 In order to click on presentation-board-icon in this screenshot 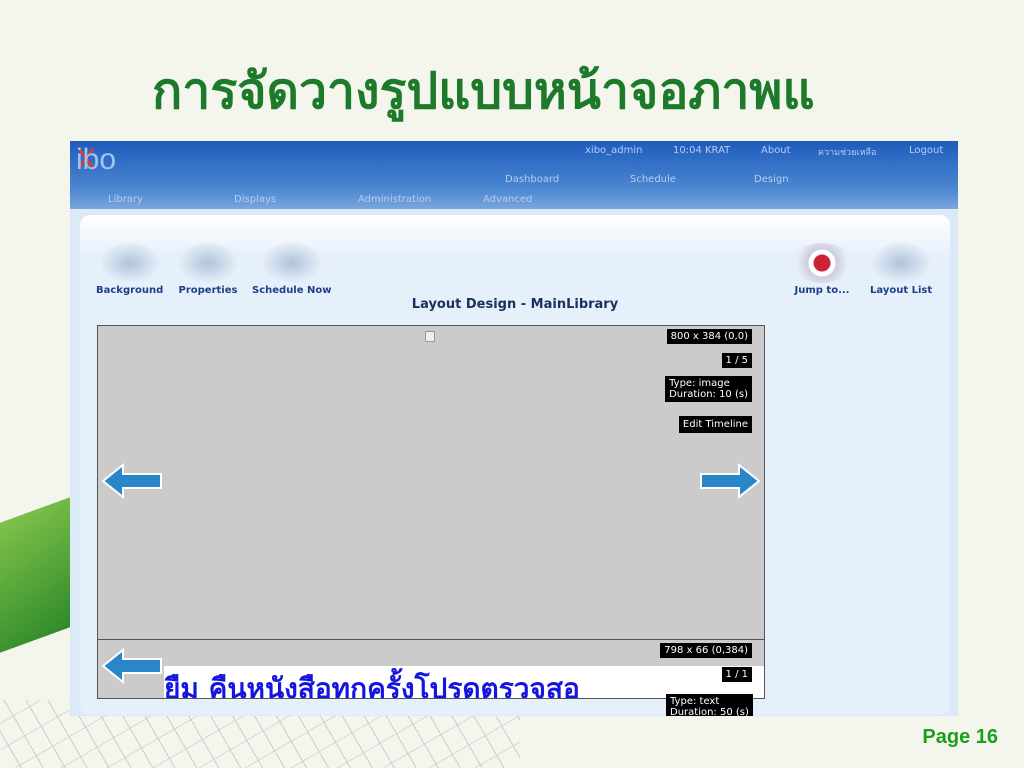, I will do `click(901, 263)`.